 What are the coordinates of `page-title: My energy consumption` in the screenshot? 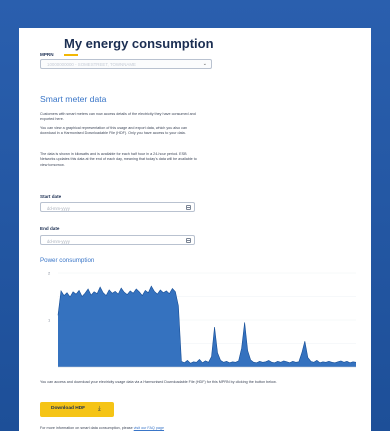 It's located at (139, 43).